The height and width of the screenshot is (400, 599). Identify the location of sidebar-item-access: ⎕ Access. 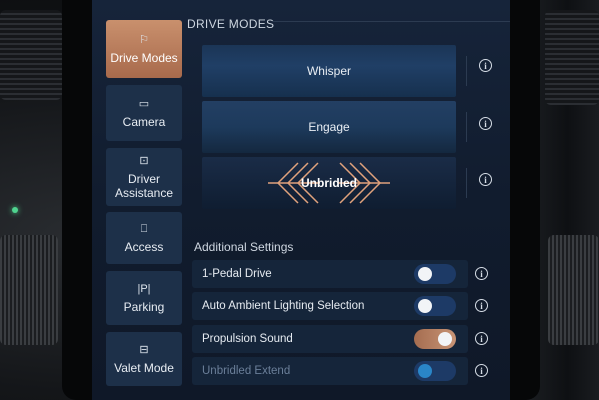
(144, 238).